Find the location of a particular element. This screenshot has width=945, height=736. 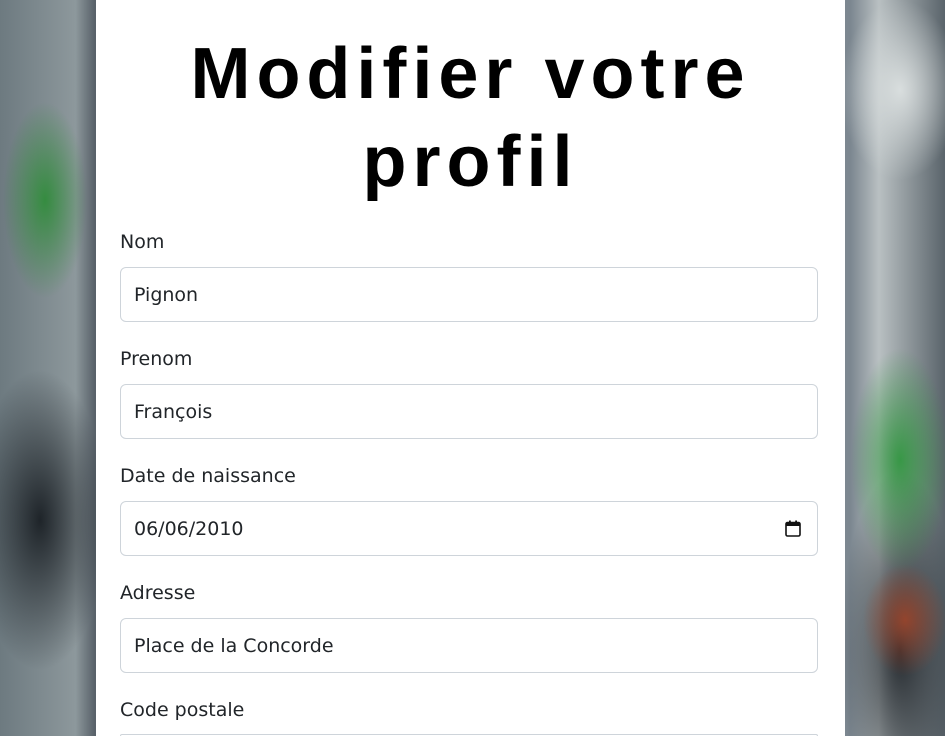

date-naissance-input: 06/06/2010 is located at coordinates (469, 528).